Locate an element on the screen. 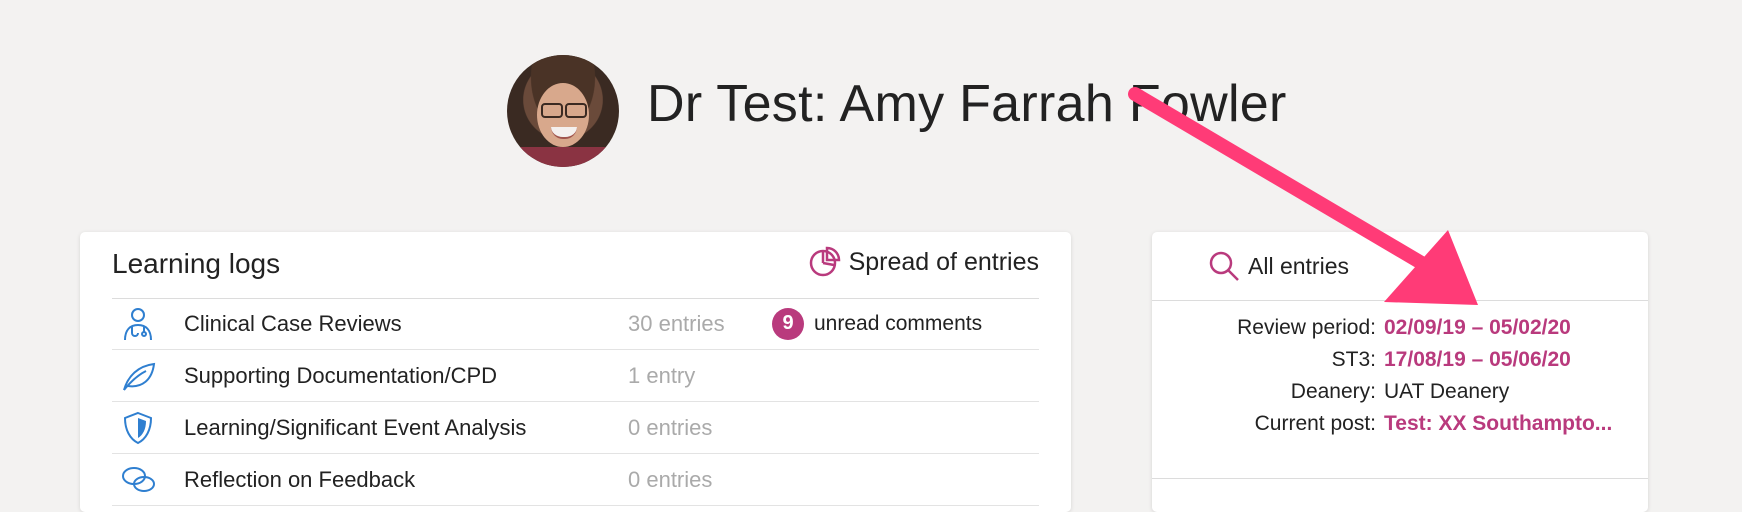 This screenshot has height=512, width=1742. entries-header: All entries is located at coordinates (1400, 266).